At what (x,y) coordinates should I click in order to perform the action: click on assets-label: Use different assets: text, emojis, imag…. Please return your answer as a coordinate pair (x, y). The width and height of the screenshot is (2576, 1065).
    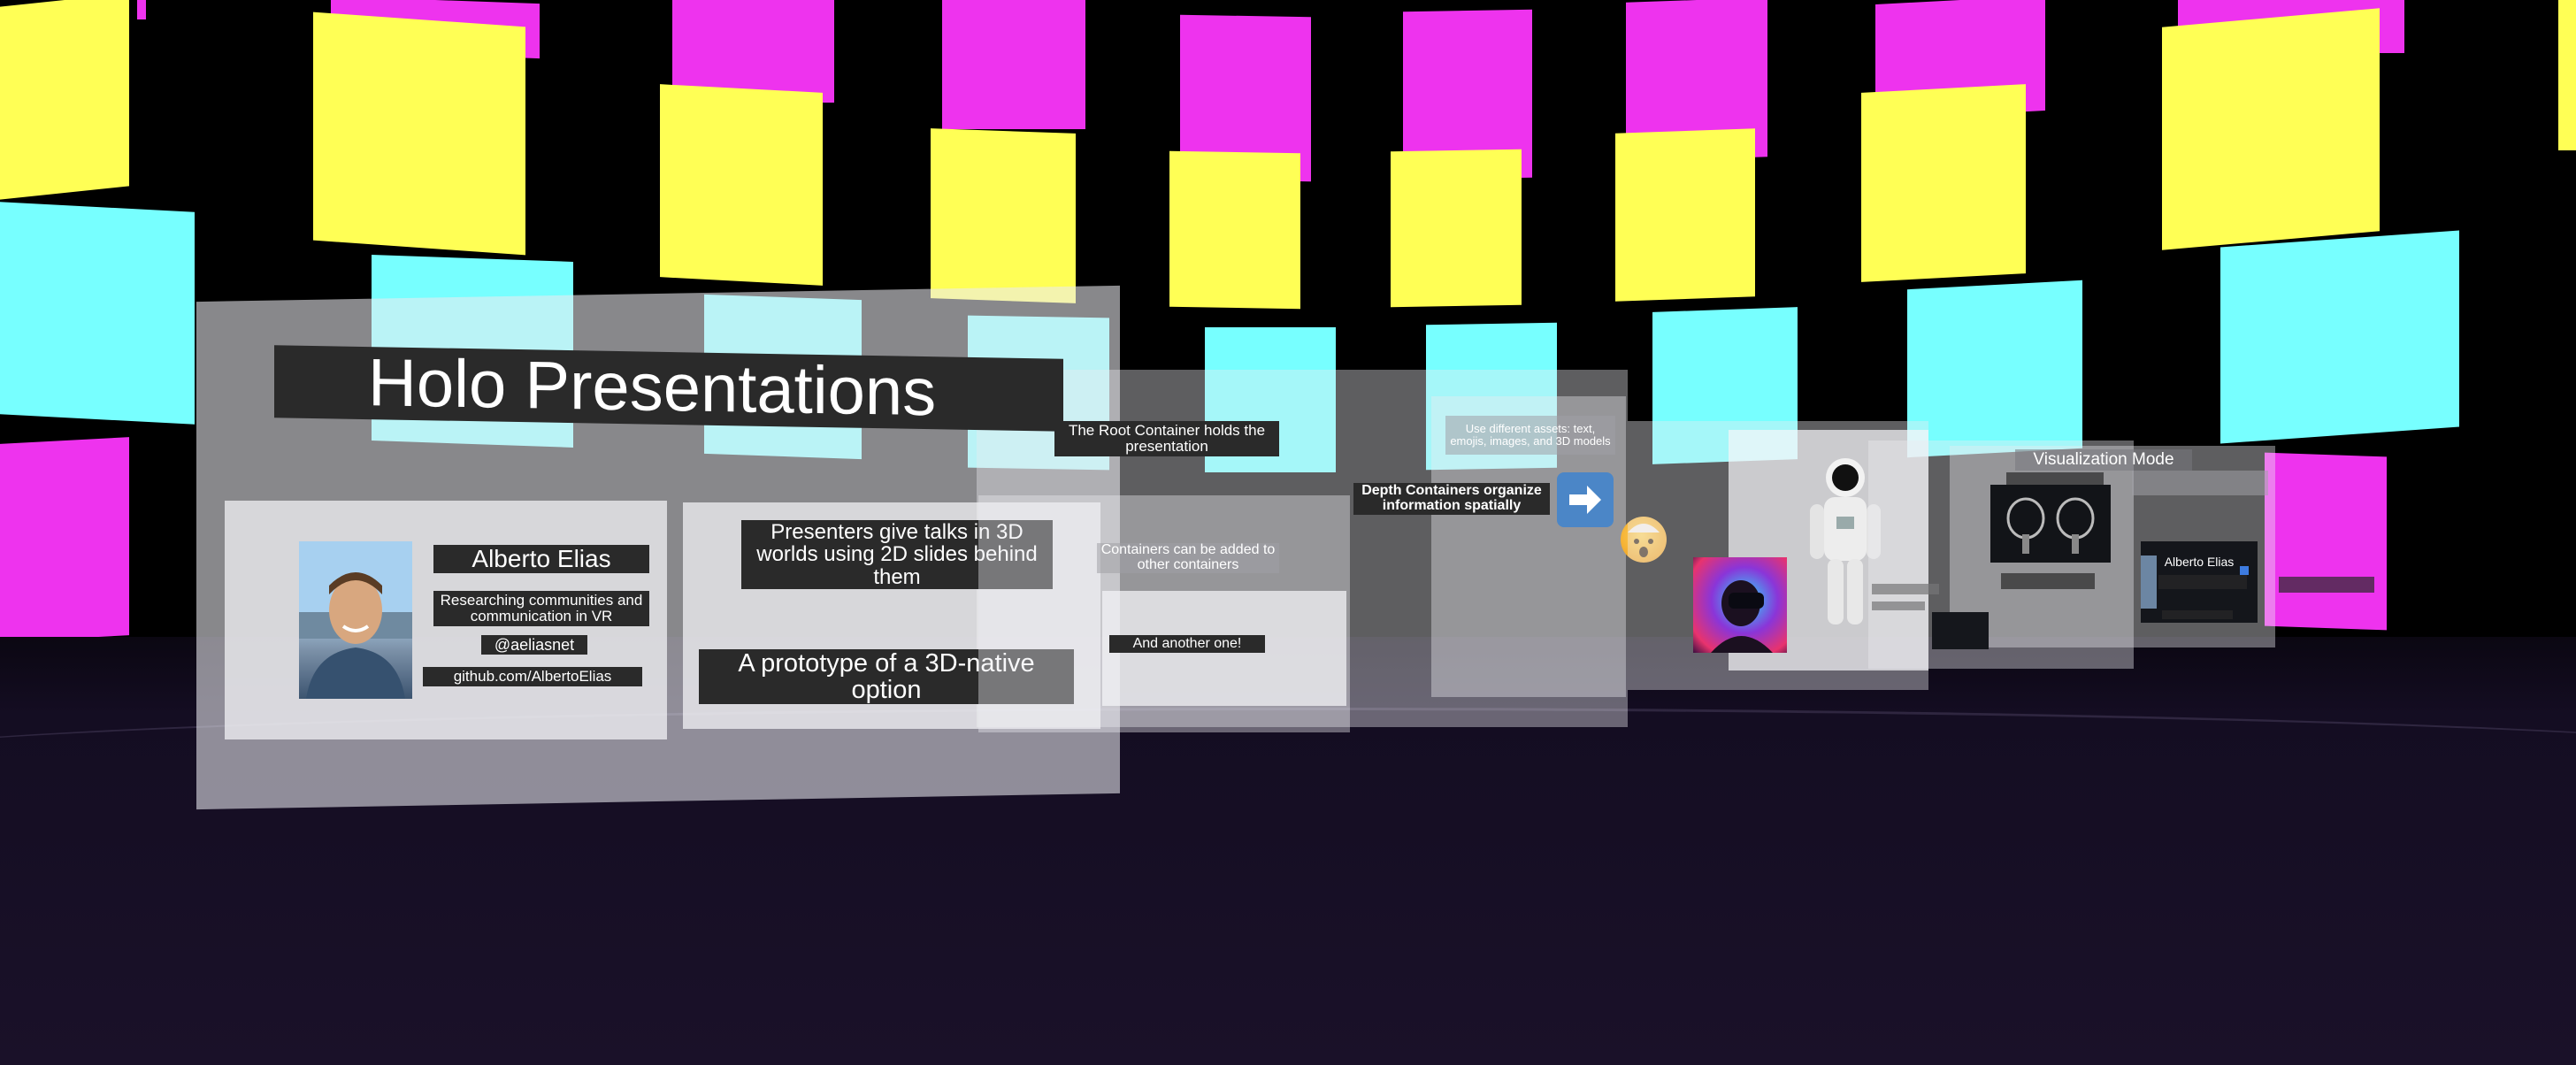
    Looking at the image, I should click on (1530, 435).